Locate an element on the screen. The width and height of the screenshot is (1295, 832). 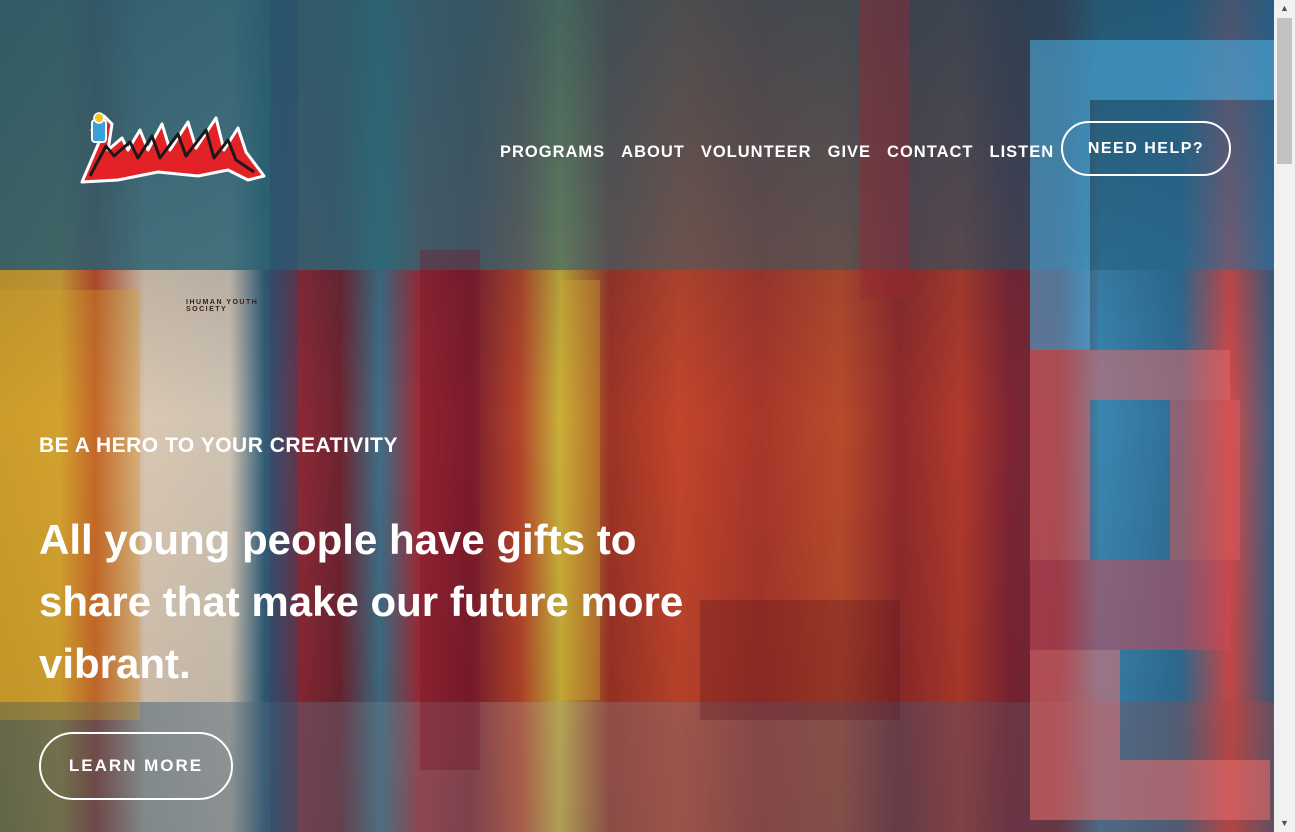
site-logo: IHUMAN YOUTH SOCIETY is located at coordinates (175, 211).